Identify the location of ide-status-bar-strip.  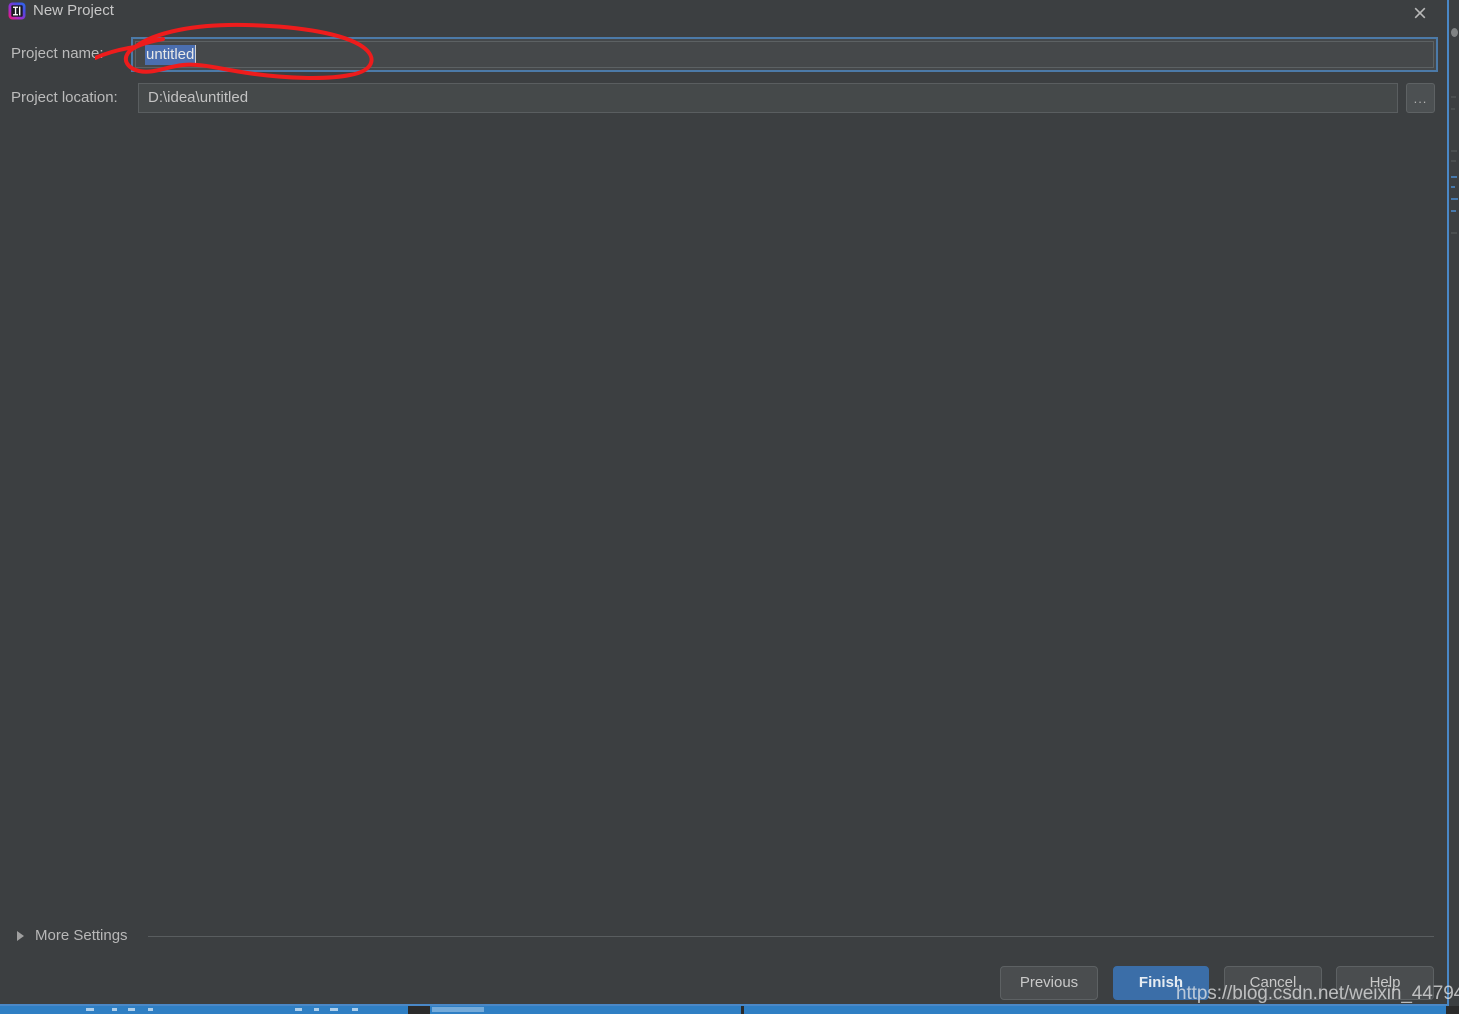
(729, 1010).